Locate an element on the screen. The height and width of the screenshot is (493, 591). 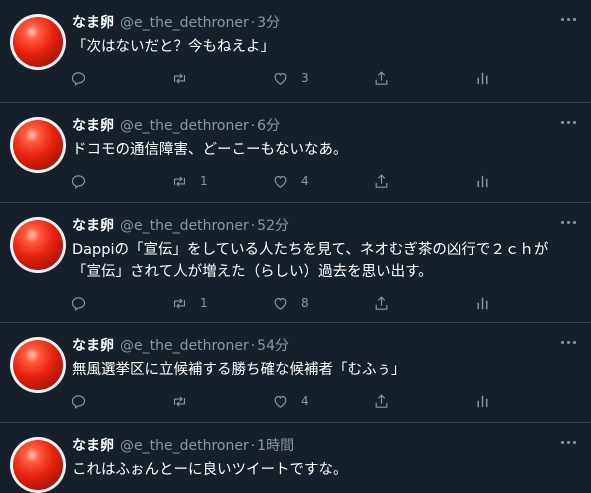
timestamp: 52分 is located at coordinates (273, 226).